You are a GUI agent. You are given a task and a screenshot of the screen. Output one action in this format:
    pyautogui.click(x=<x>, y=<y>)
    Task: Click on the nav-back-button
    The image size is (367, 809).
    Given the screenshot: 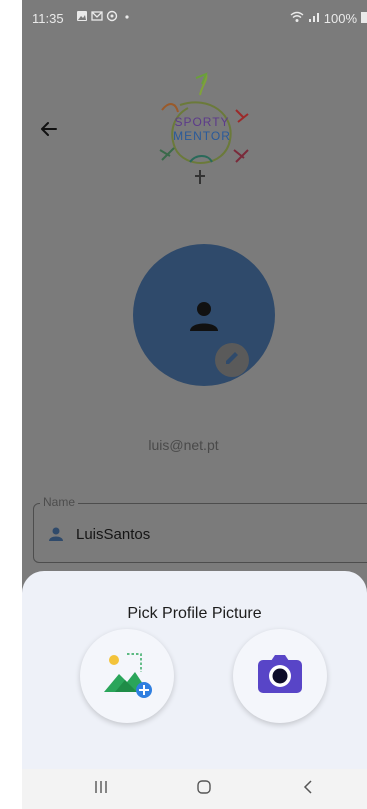 What is the action you would take?
    pyautogui.click(x=308, y=789)
    